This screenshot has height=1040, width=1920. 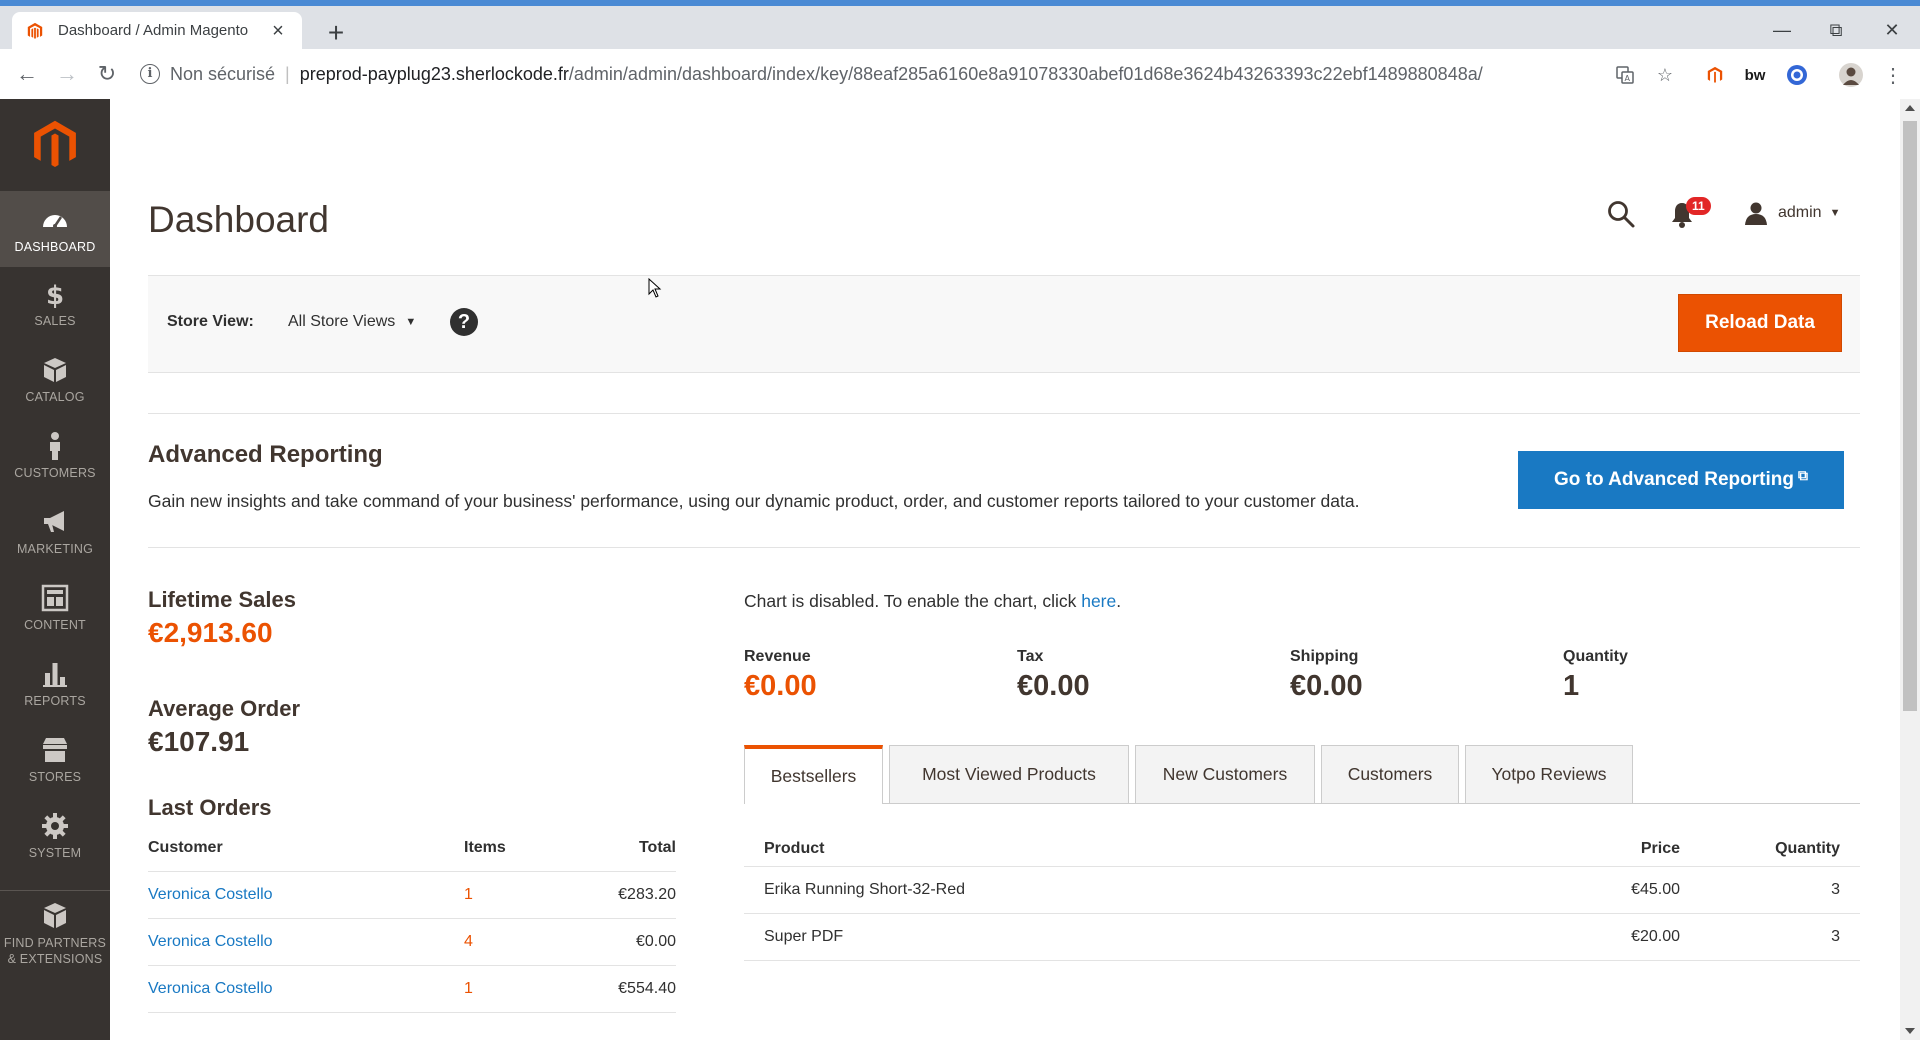 I want to click on menu-label: & Extensions, so click(x=55, y=959).